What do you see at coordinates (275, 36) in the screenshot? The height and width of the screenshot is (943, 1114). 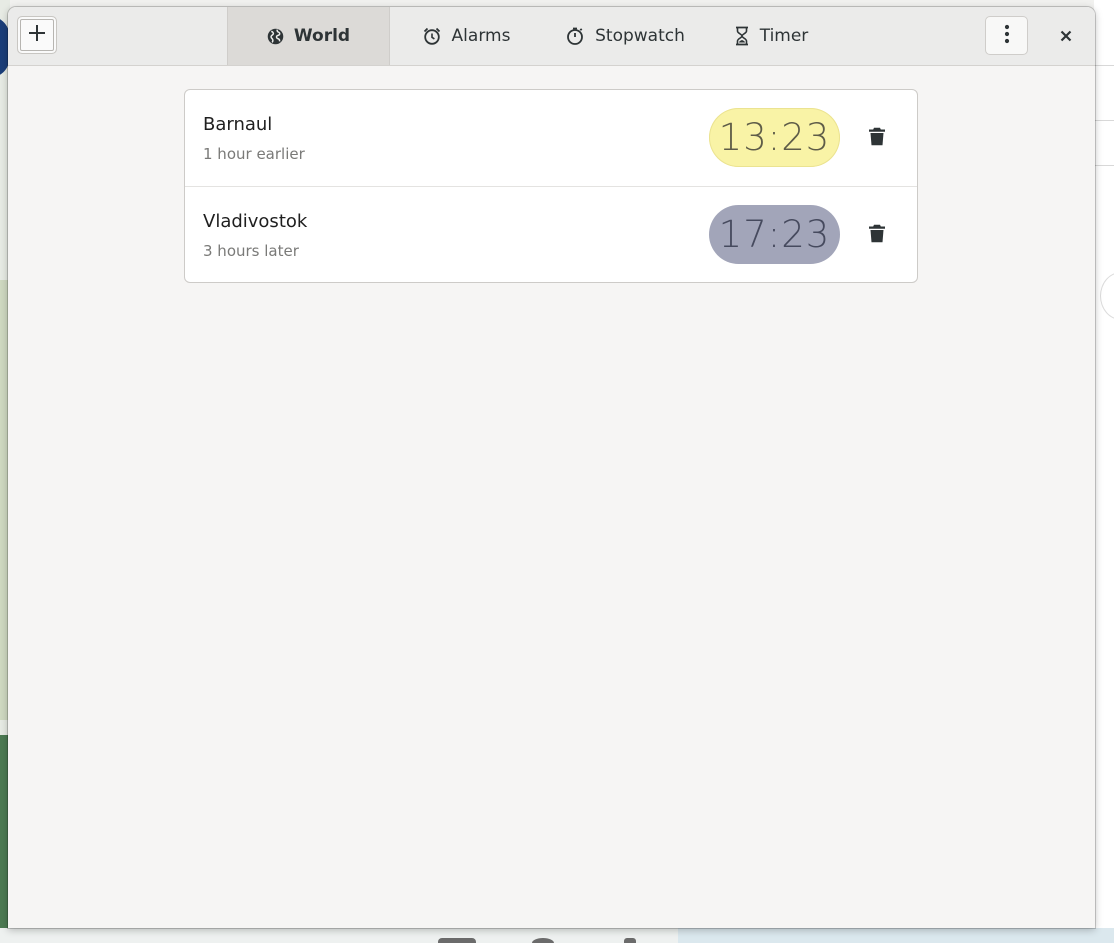 I see `globe-icon` at bounding box center [275, 36].